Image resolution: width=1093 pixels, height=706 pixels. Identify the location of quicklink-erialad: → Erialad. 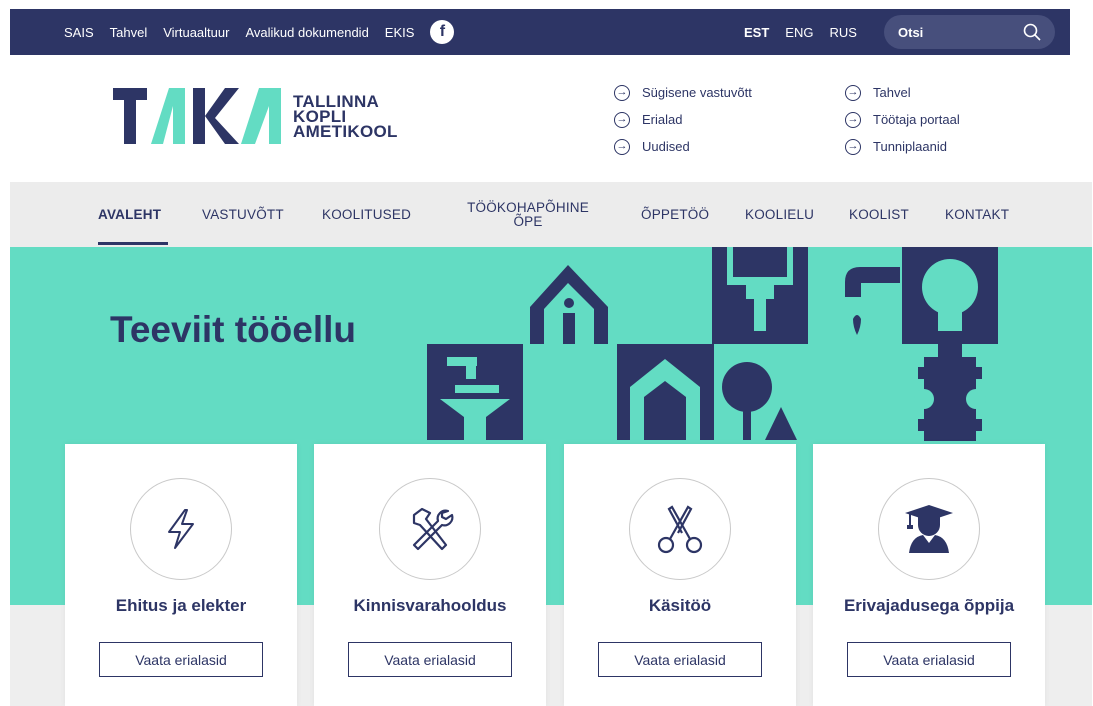
(683, 119).